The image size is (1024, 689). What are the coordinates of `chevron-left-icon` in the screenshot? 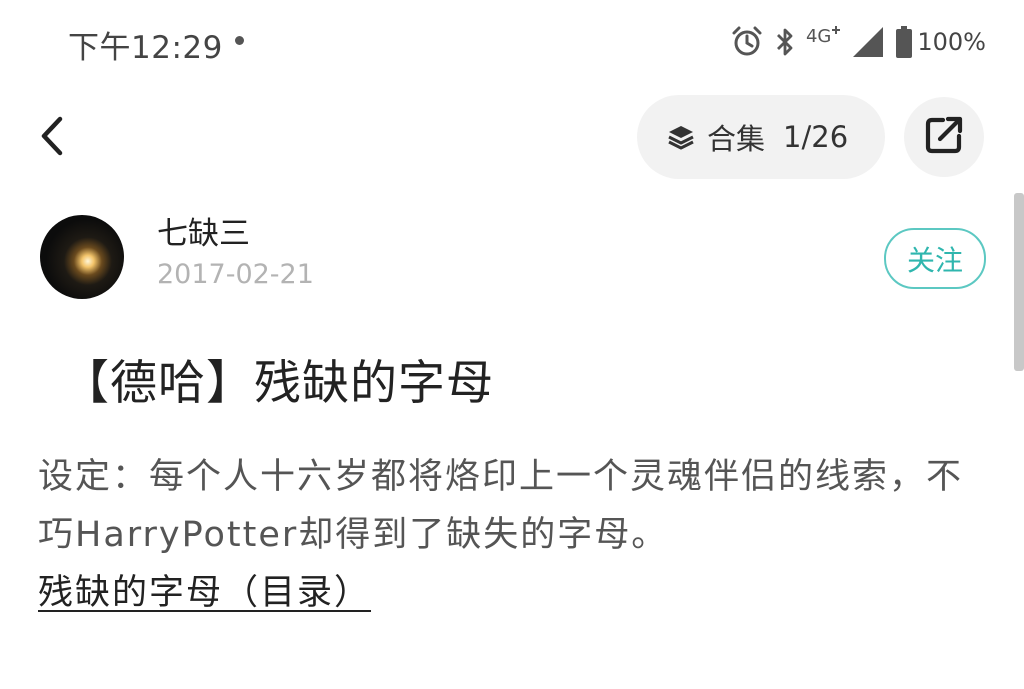 It's located at (52, 138).